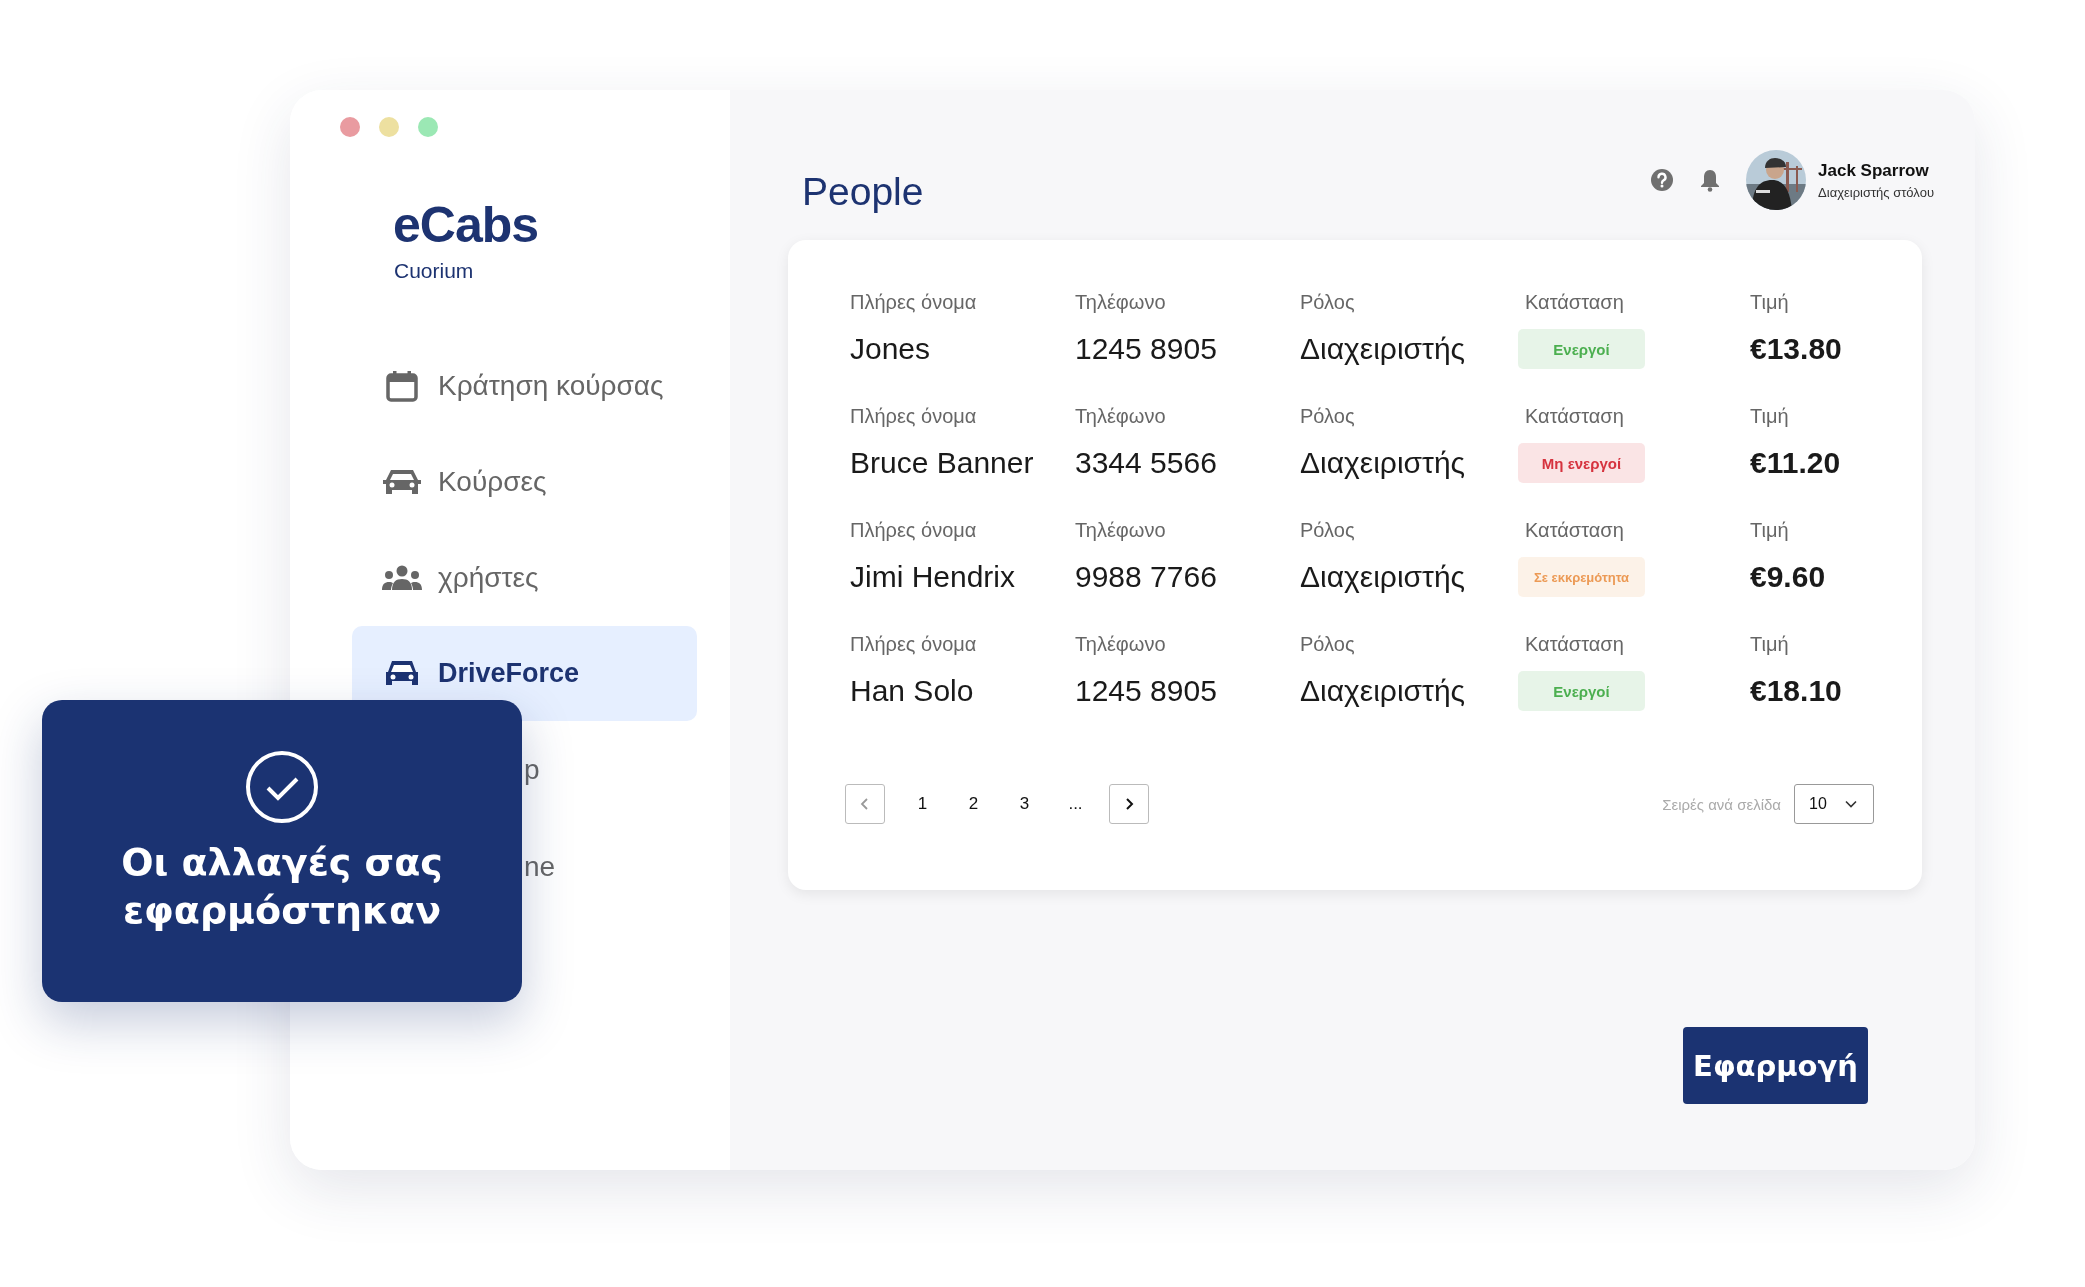 The image size is (2085, 1287). I want to click on page-number: 1, so click(922, 804).